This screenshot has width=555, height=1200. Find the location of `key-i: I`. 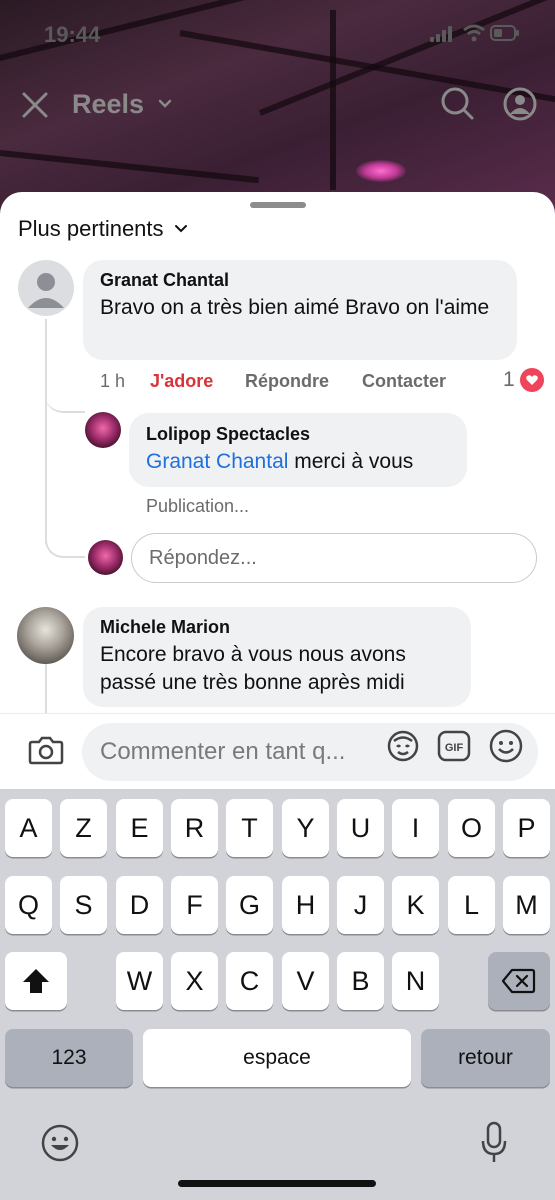

key-i: I is located at coordinates (415, 828).